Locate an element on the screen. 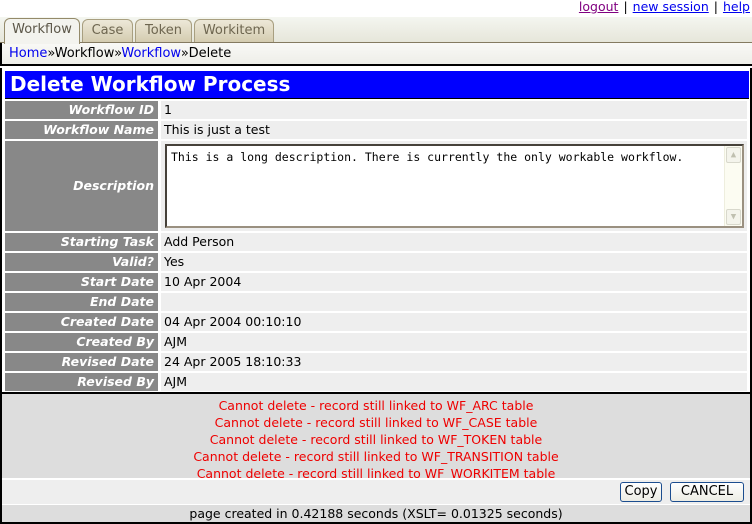 The height and width of the screenshot is (524, 752). field-label: Created By is located at coordinates (81, 342).